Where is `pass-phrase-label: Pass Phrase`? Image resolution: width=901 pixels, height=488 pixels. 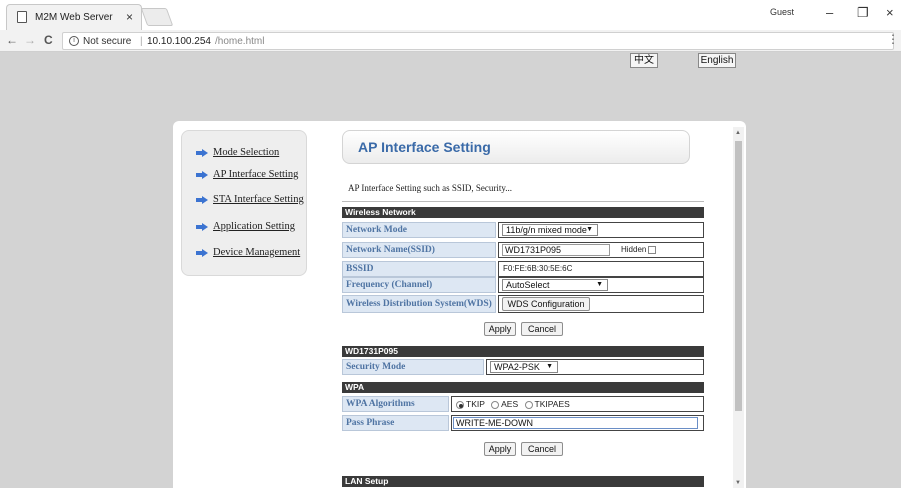
pass-phrase-label: Pass Phrase is located at coordinates (395, 423).